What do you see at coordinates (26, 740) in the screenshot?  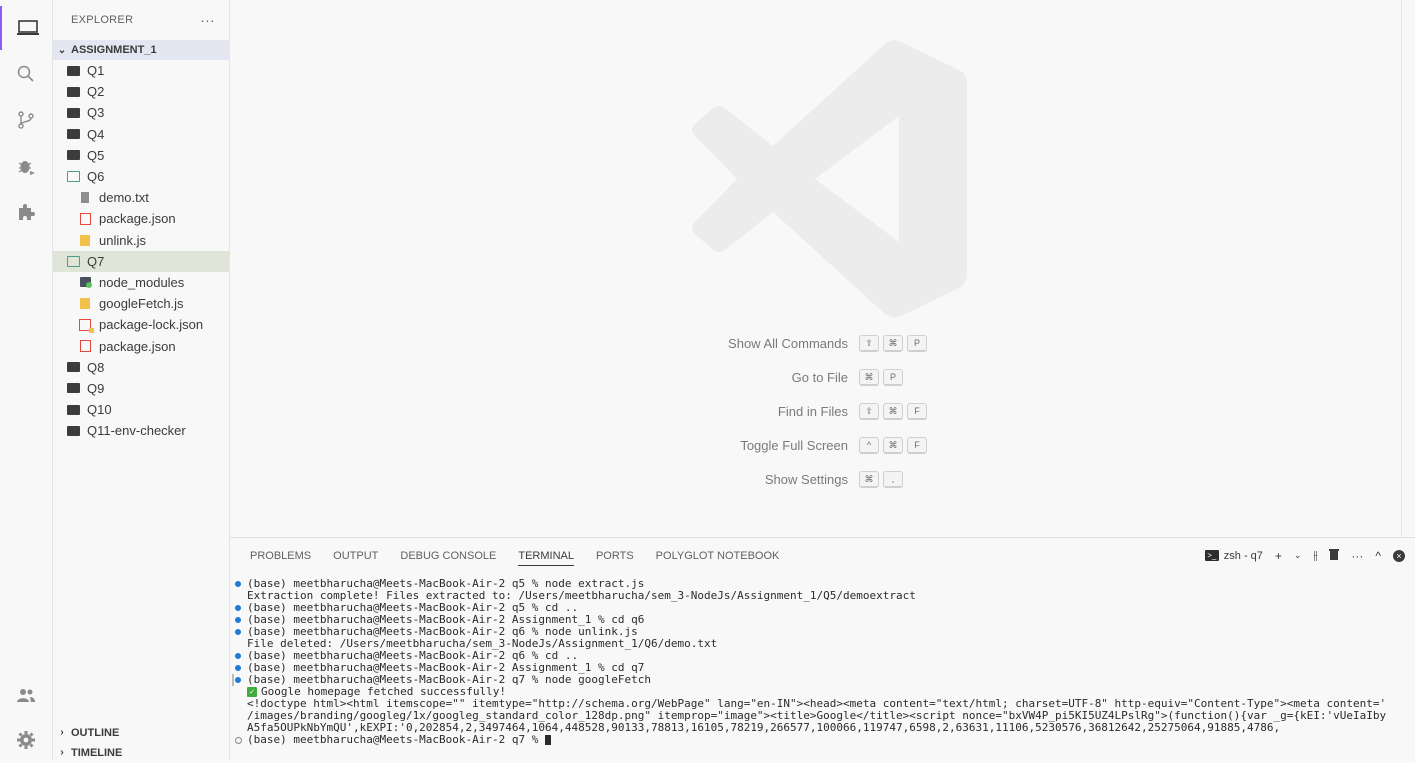 I see `manage-gear-icon` at bounding box center [26, 740].